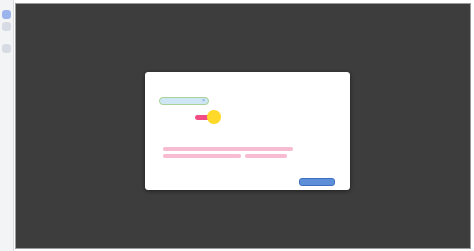  What do you see at coordinates (214, 117) in the screenshot?
I see `cursor-highlight-icon` at bounding box center [214, 117].